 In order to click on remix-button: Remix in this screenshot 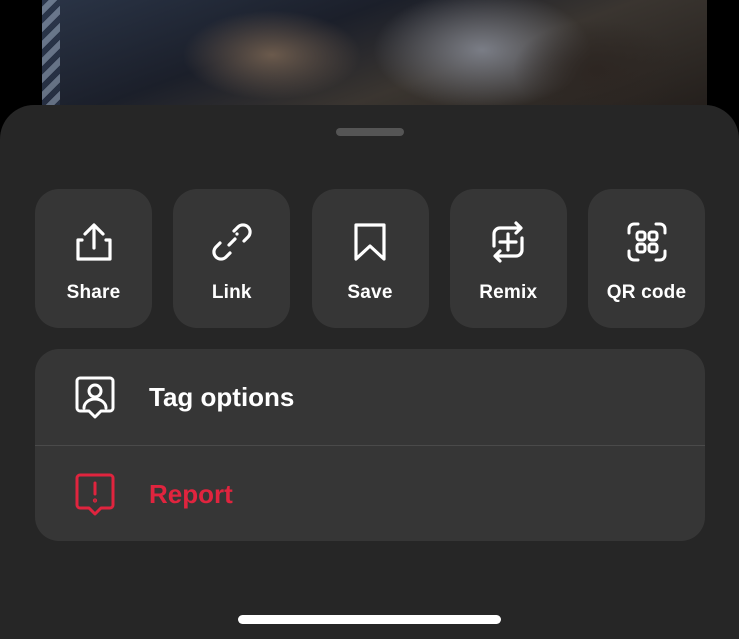, I will do `click(508, 258)`.